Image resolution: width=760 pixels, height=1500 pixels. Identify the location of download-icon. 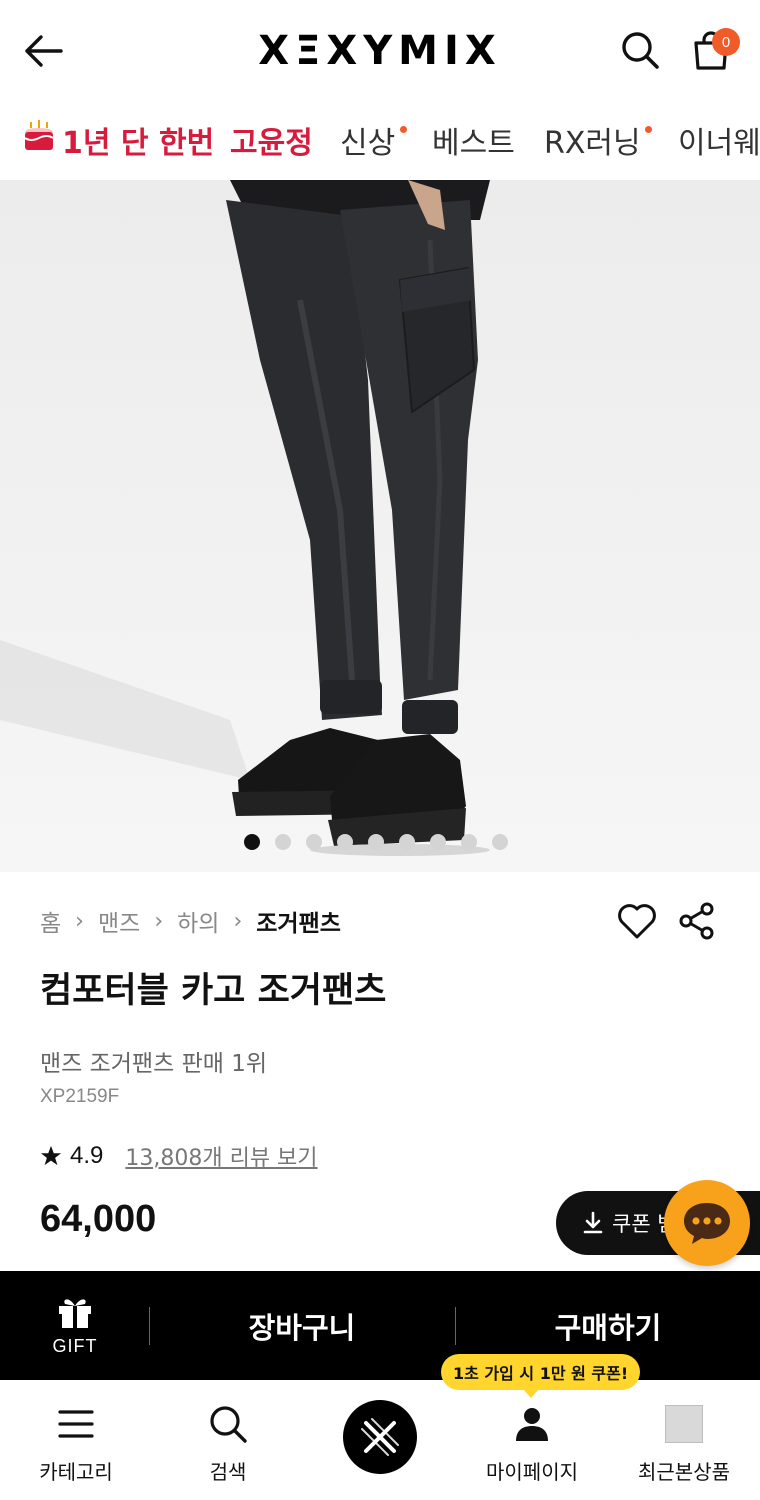
(593, 1222).